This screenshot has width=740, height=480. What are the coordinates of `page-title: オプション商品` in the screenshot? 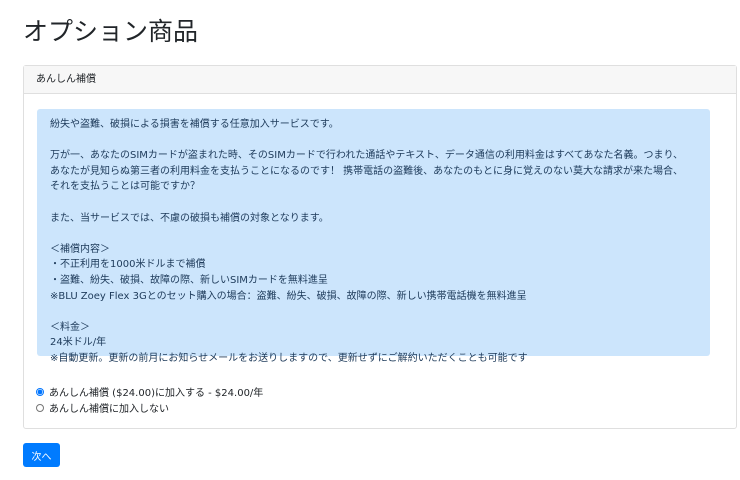 It's located at (111, 31).